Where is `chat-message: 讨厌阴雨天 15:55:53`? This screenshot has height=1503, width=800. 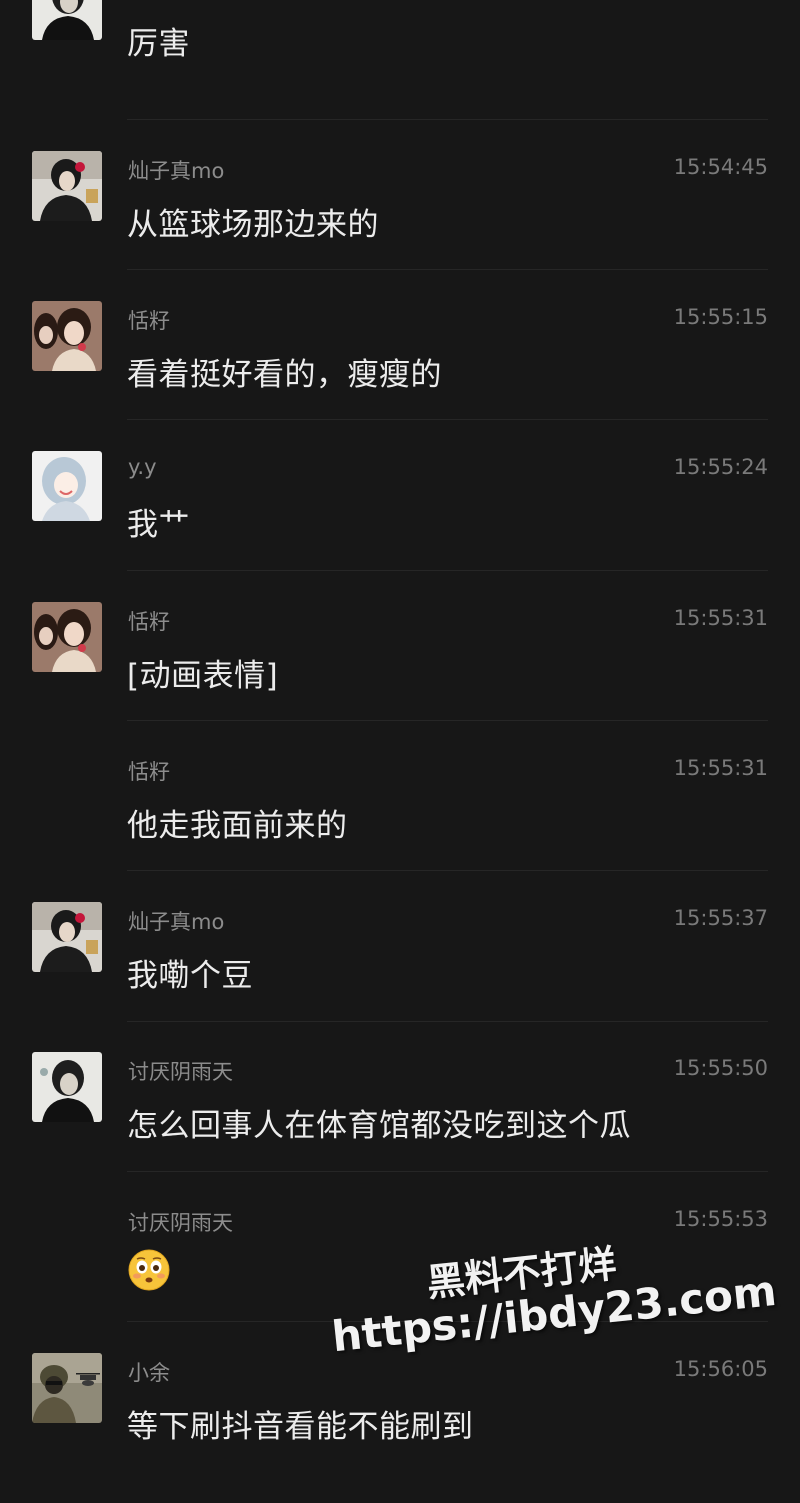
chat-message: 讨厌阴雨天 15:55:53 is located at coordinates (400, 1278).